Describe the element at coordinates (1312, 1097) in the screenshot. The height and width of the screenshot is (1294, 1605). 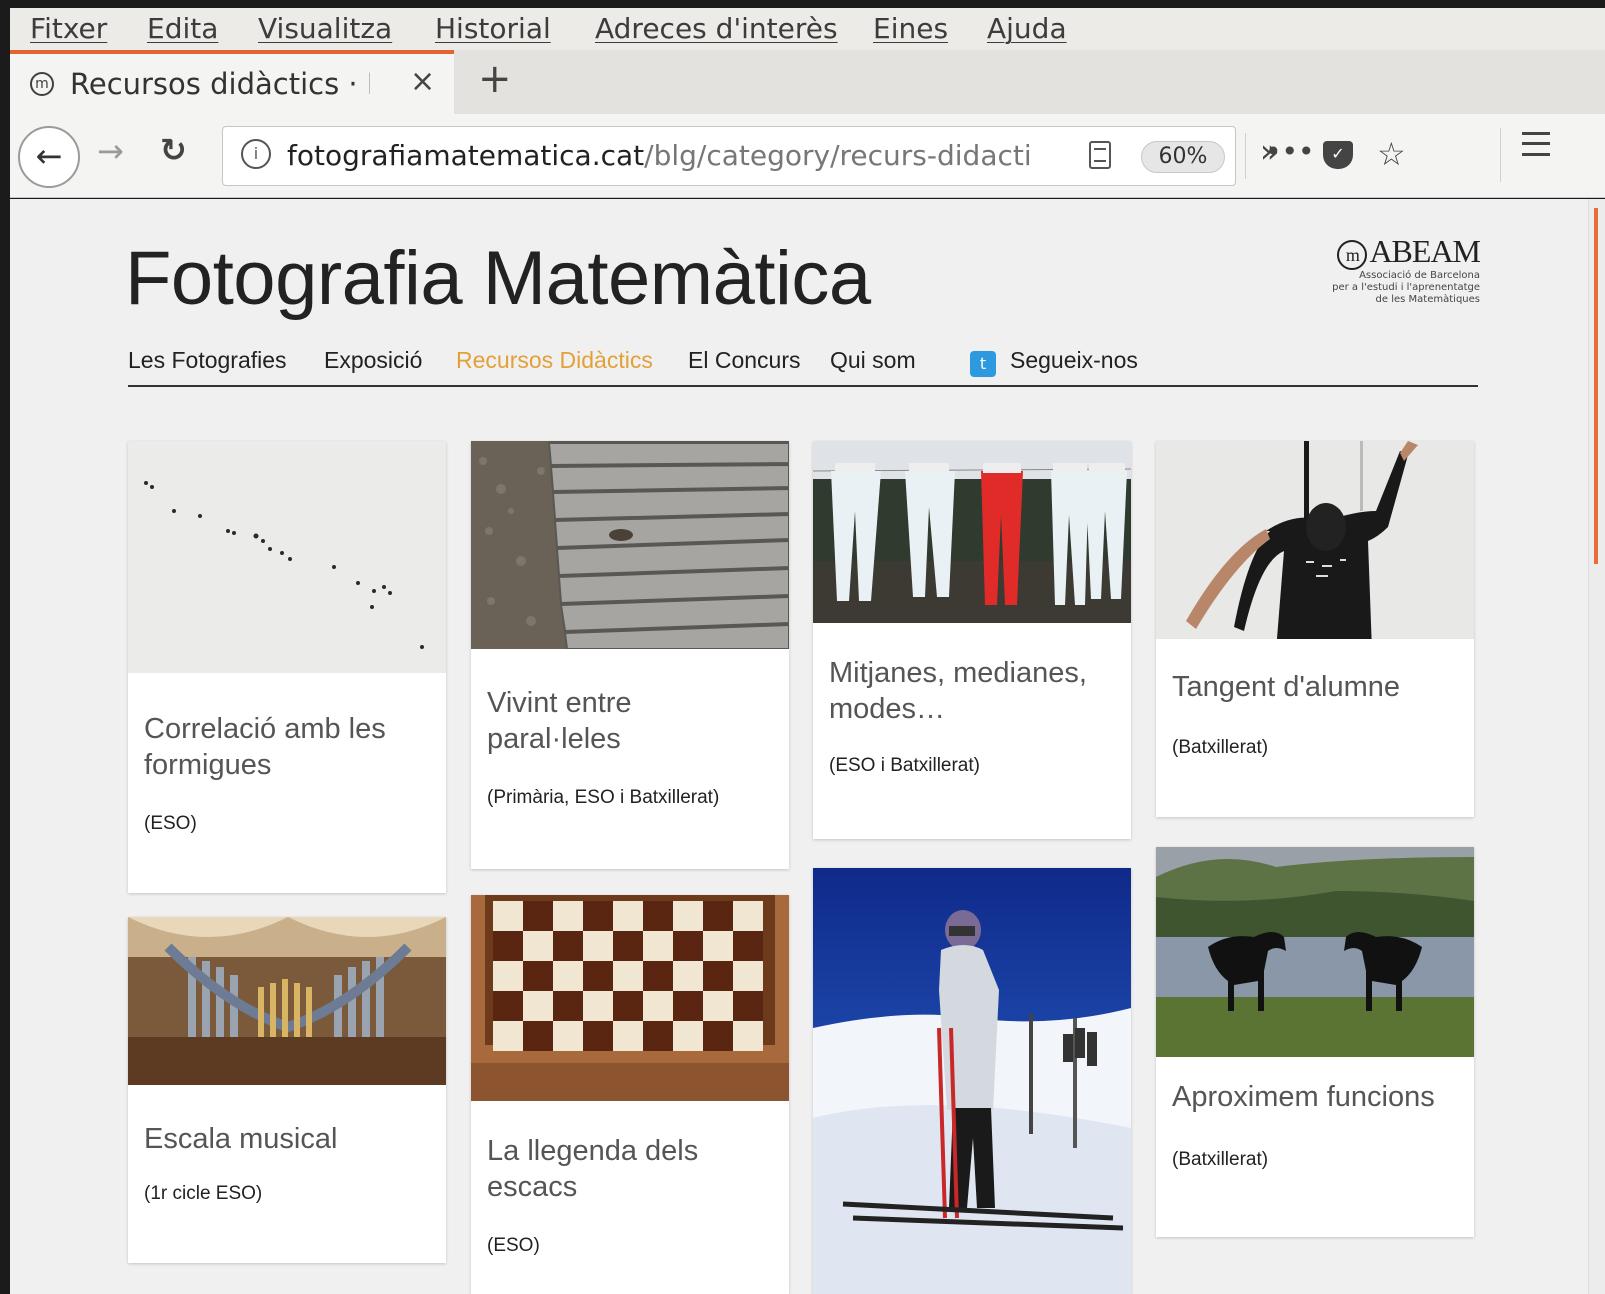
I see `card-title: Aproximem funcions` at that location.